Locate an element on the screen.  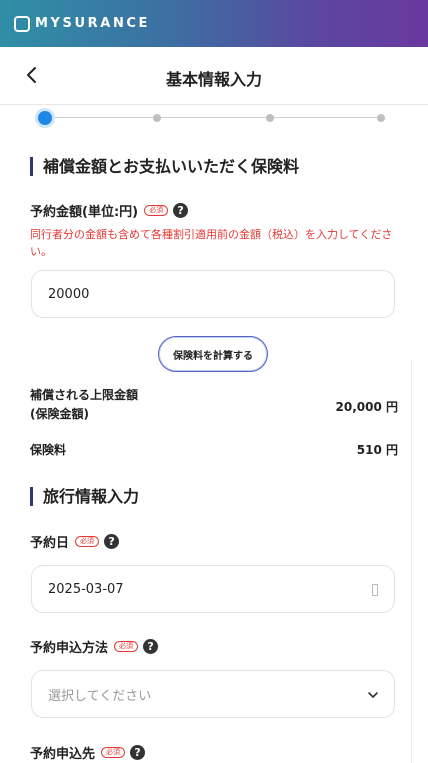
reservation-amount-input: 20000 is located at coordinates (213, 294).